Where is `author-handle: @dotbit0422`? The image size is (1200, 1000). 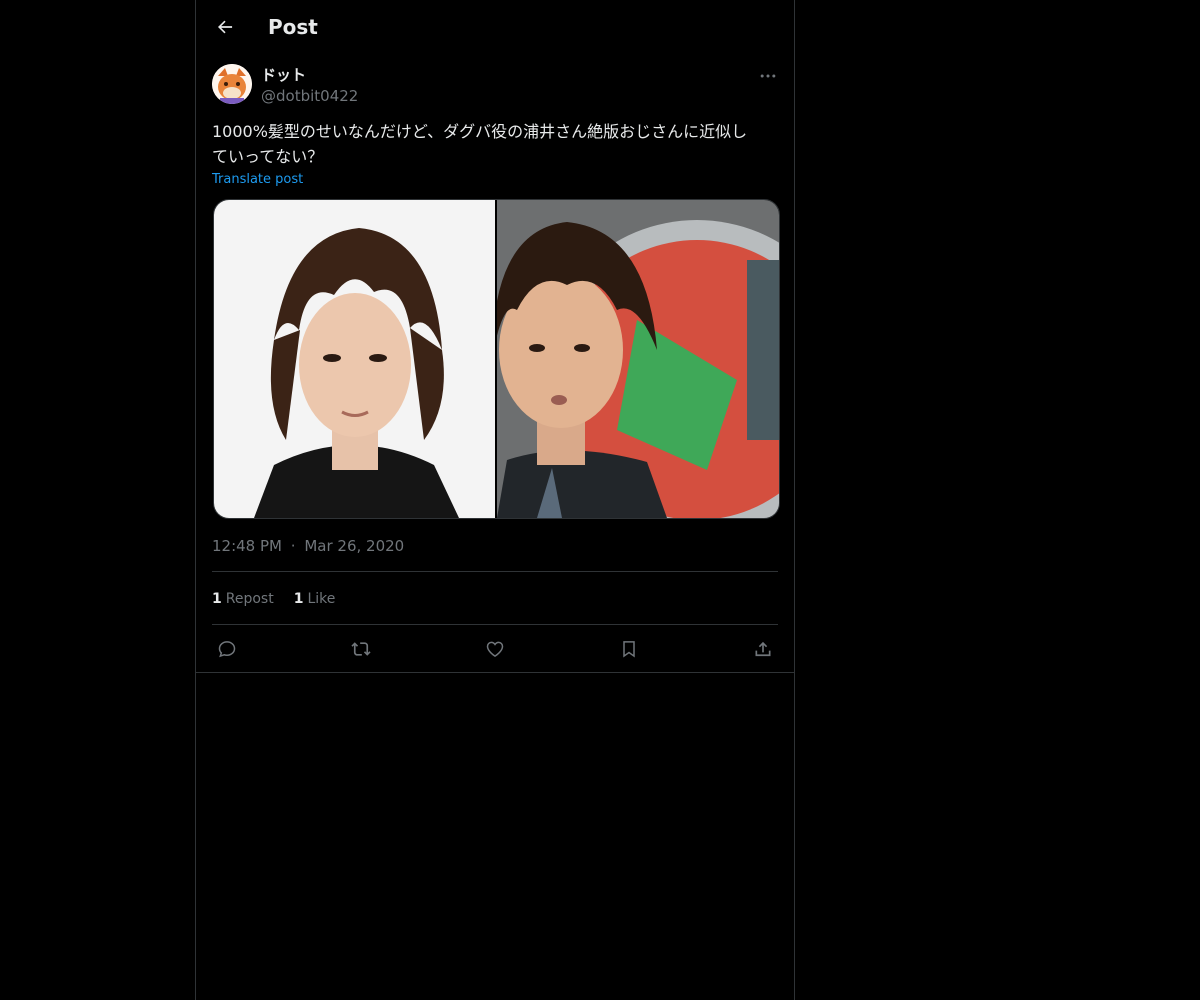 author-handle: @dotbit0422 is located at coordinates (309, 96).